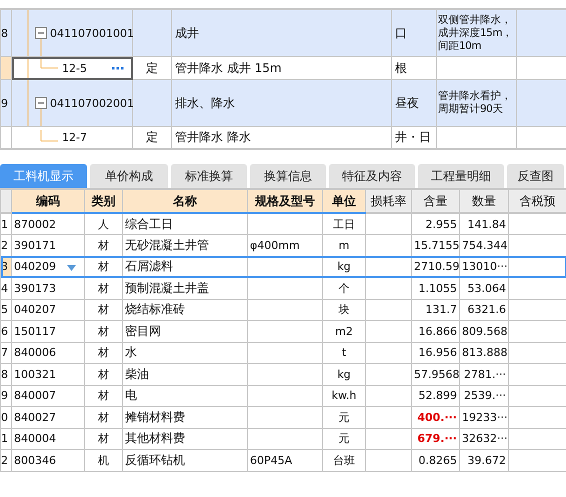  I want to click on quantity-cell: 53.064, so click(484, 288).